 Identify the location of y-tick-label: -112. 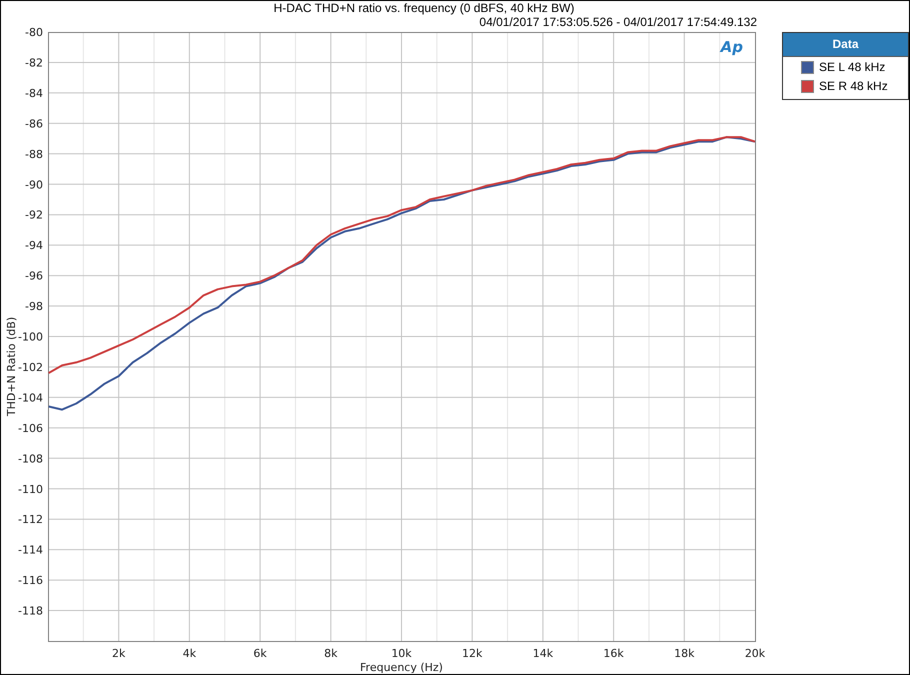
(30, 519).